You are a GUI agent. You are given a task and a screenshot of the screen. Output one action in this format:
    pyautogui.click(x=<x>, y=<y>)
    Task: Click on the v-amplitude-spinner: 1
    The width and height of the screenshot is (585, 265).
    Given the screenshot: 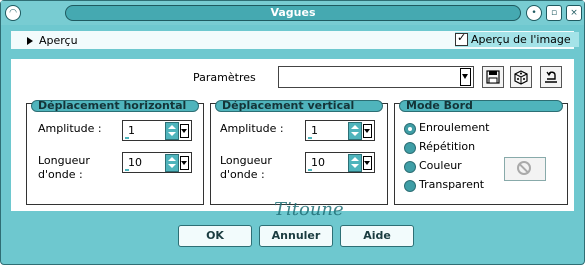 What is the action you would take?
    pyautogui.click(x=340, y=130)
    